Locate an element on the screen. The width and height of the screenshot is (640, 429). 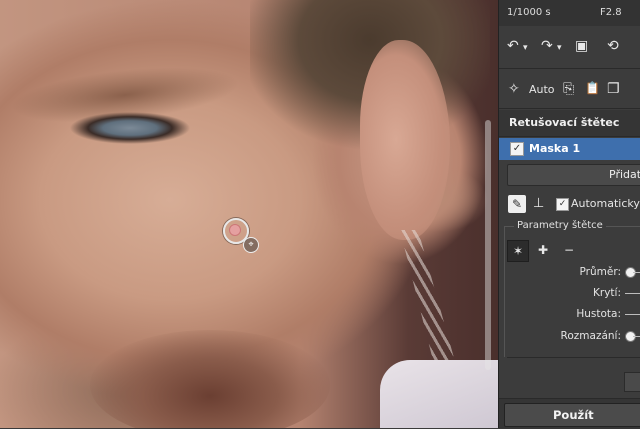
edit-toolbar: ✧ Auto ⎘ 📋 ❐ is located at coordinates (569, 90).